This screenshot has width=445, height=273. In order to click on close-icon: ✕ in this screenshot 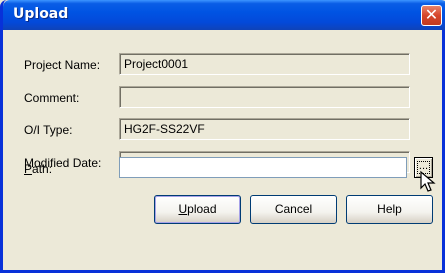, I will do `click(431, 14)`.